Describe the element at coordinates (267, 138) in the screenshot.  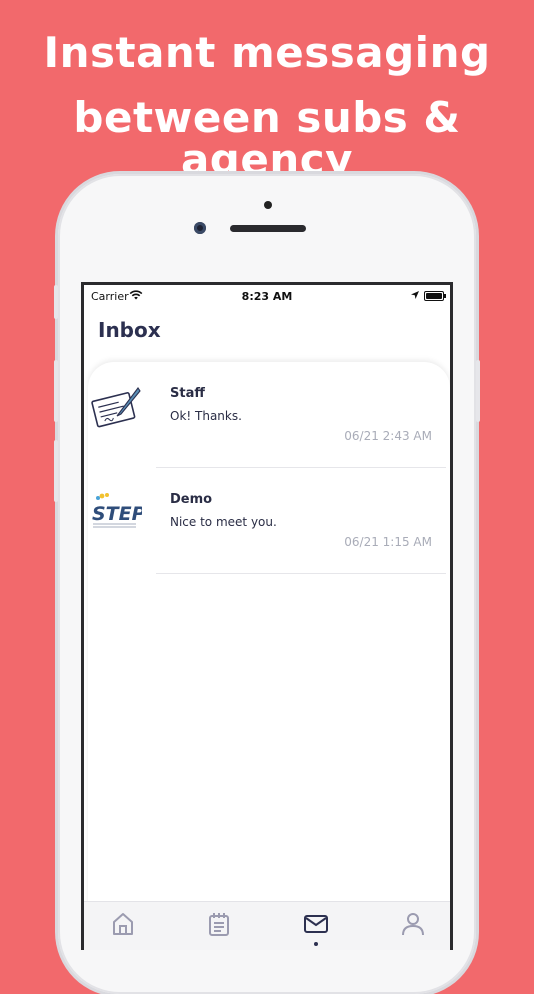
I see `headline-line-2: between subs & agency` at that location.